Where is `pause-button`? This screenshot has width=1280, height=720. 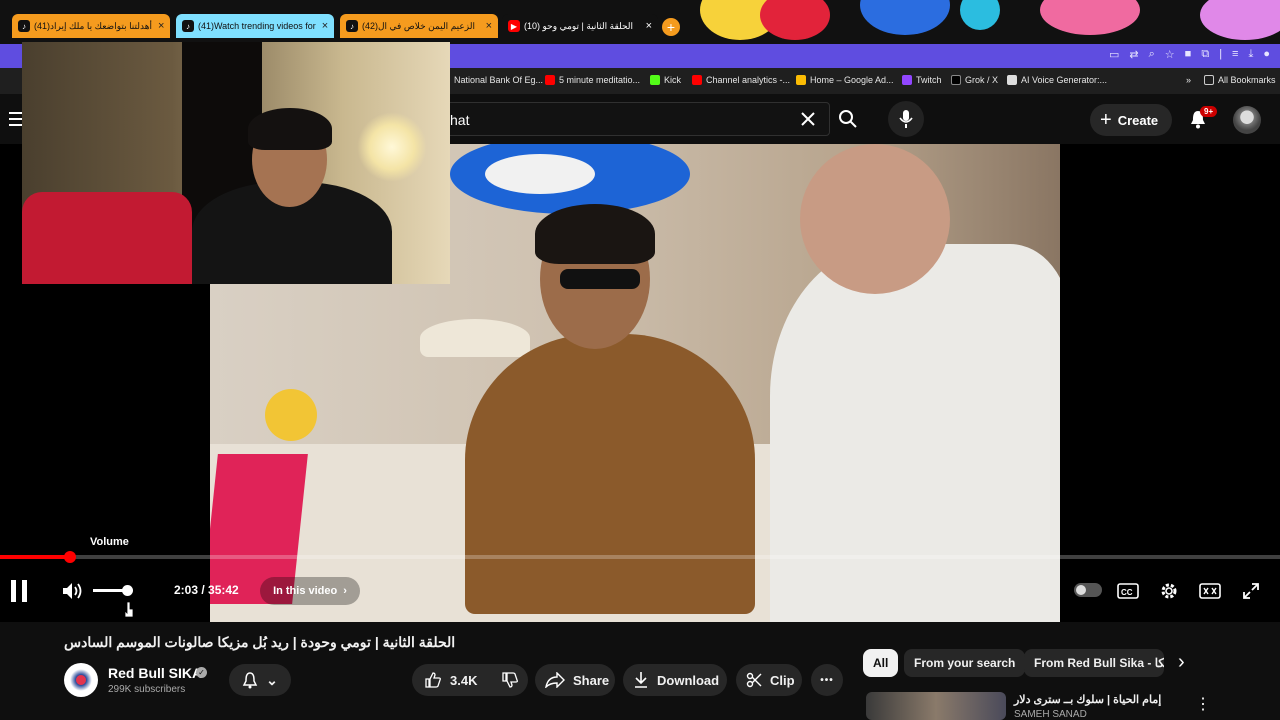 pause-button is located at coordinates (19, 591).